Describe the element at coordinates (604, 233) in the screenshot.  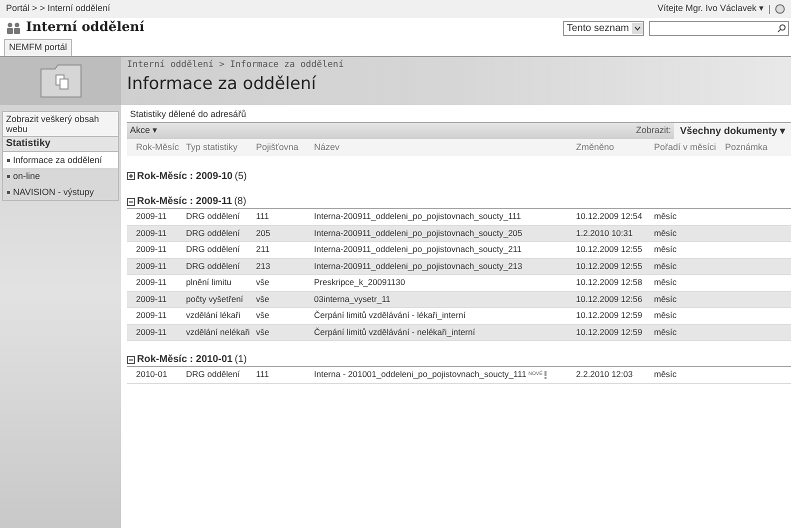
I see `table-cell: 1.2.2010 10:31` at that location.